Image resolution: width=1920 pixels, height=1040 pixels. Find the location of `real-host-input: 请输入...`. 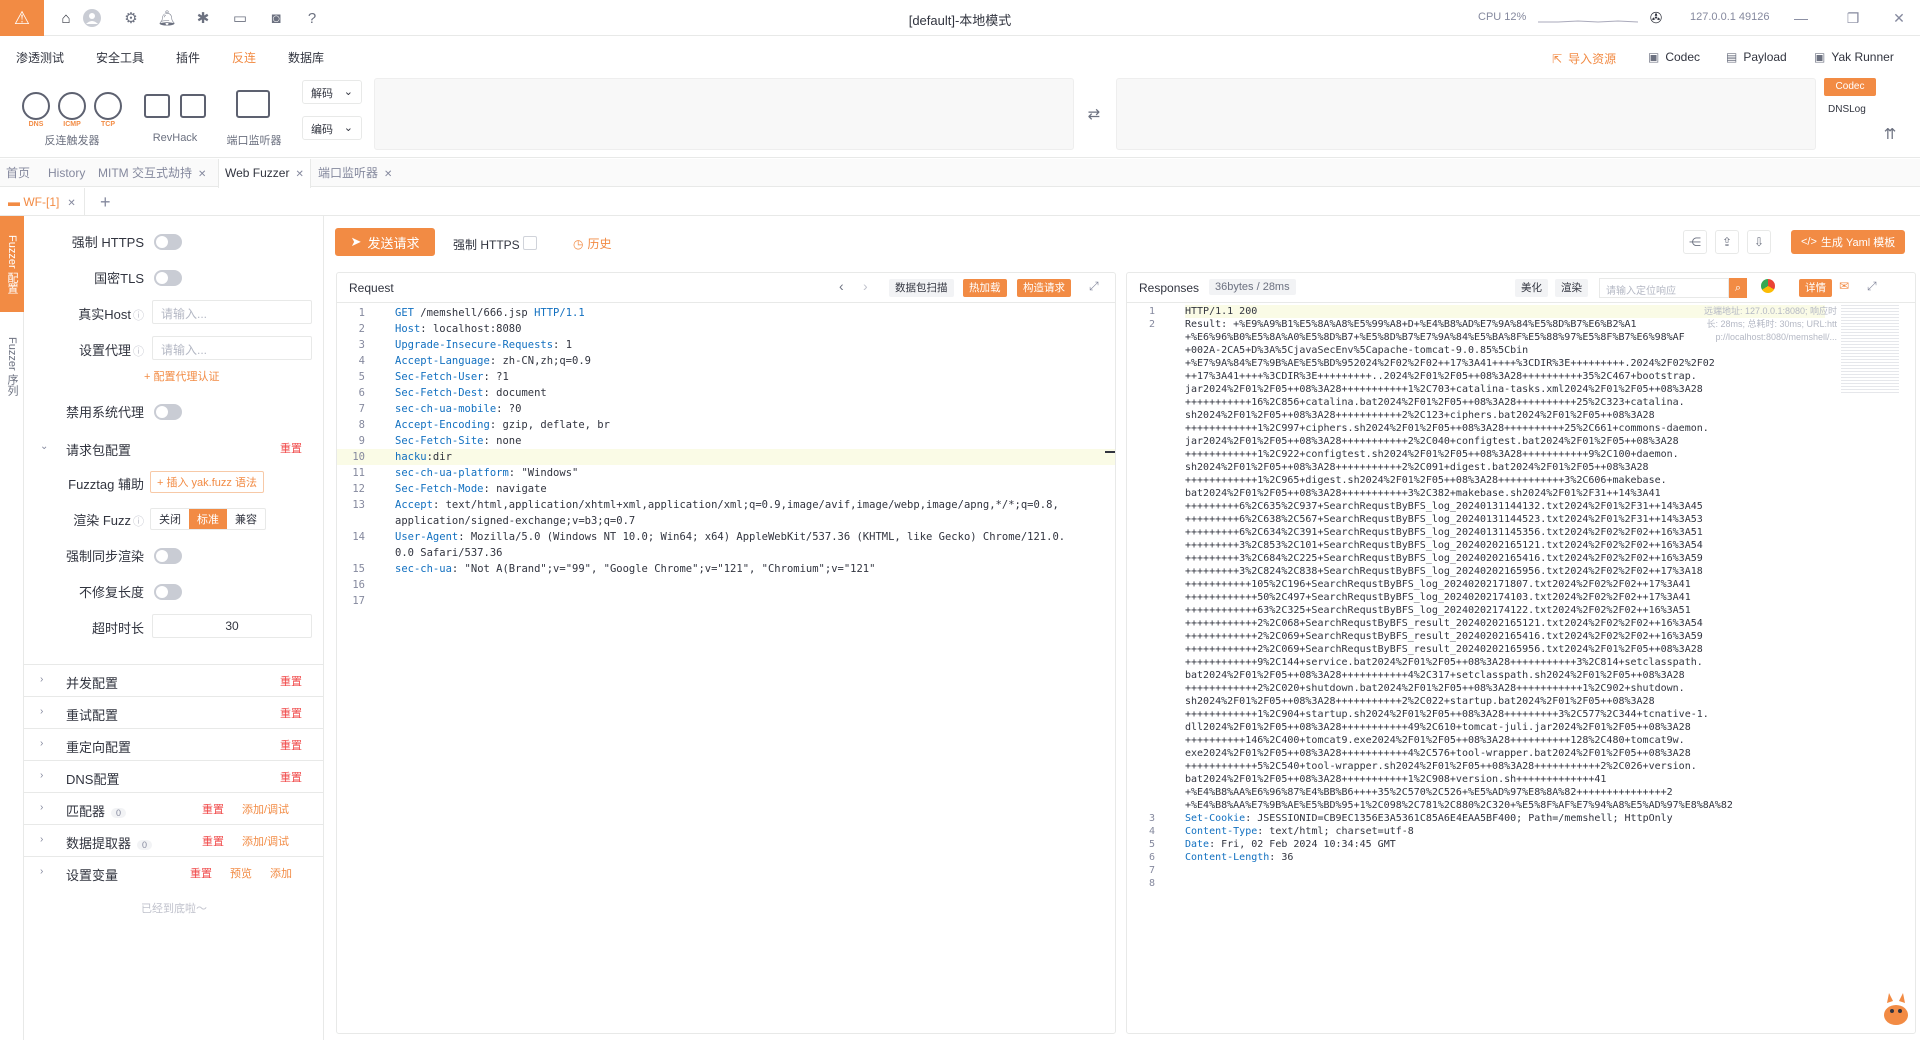

real-host-input: 请输入... is located at coordinates (232, 312).